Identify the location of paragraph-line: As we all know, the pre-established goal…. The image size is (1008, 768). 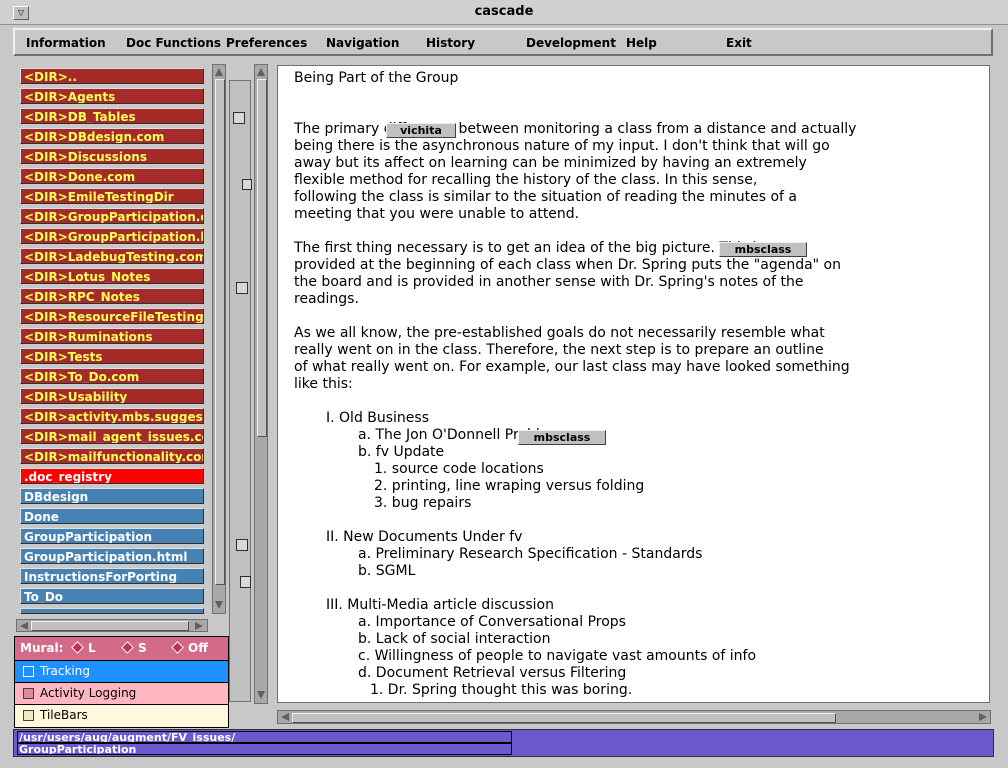
(559, 333).